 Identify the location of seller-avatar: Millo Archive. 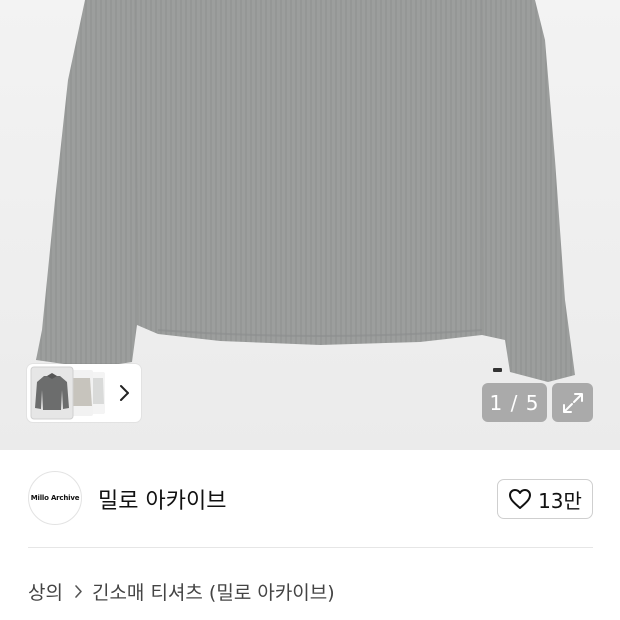
(55, 498).